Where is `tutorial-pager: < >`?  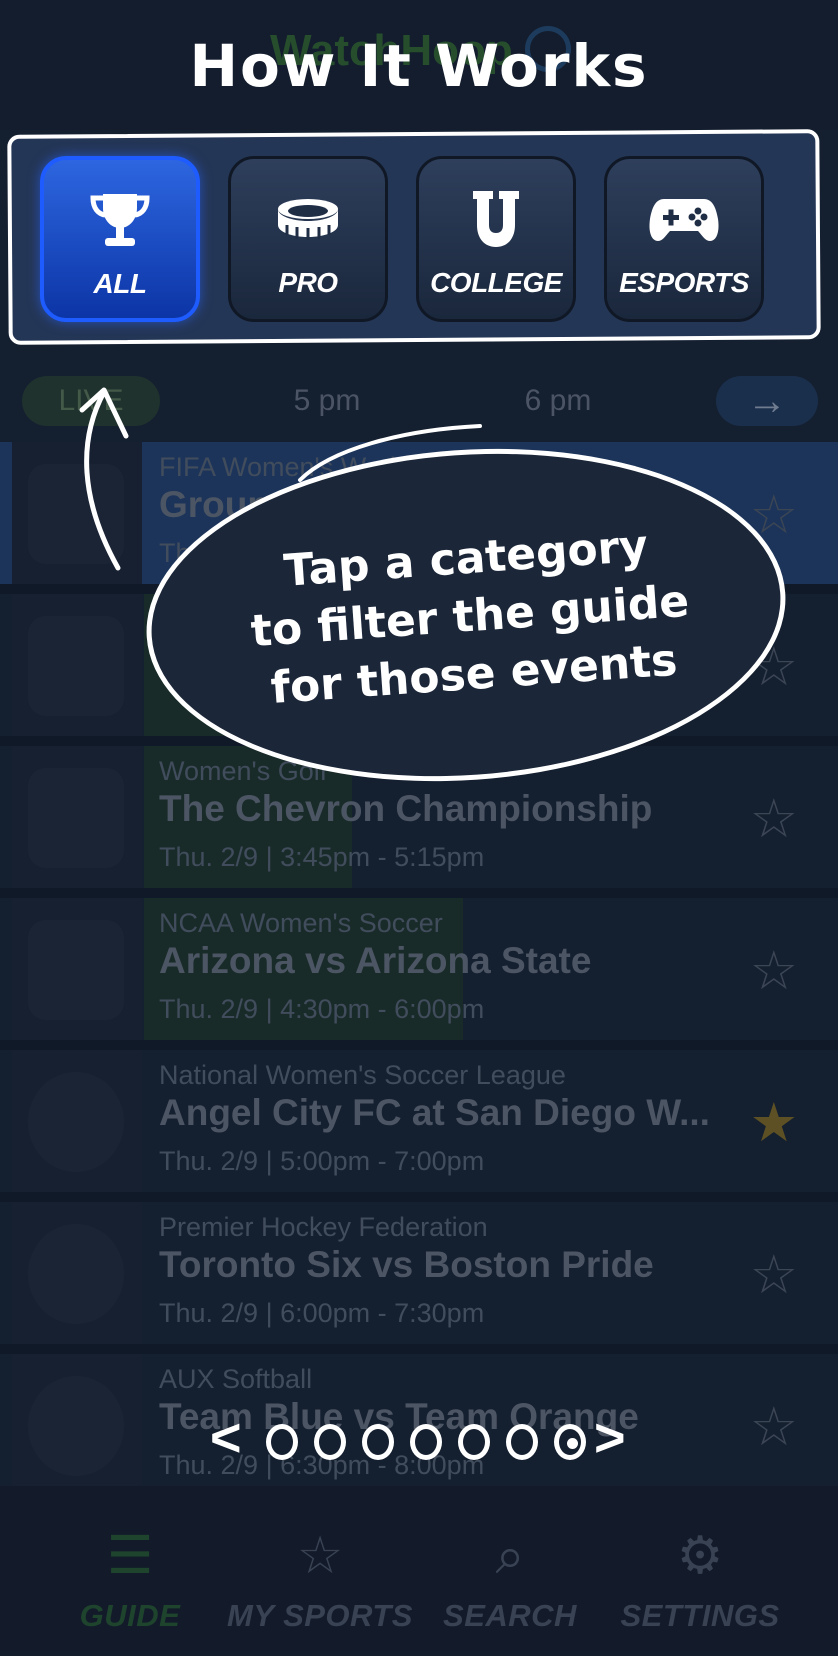 tutorial-pager: < > is located at coordinates (420, 1438).